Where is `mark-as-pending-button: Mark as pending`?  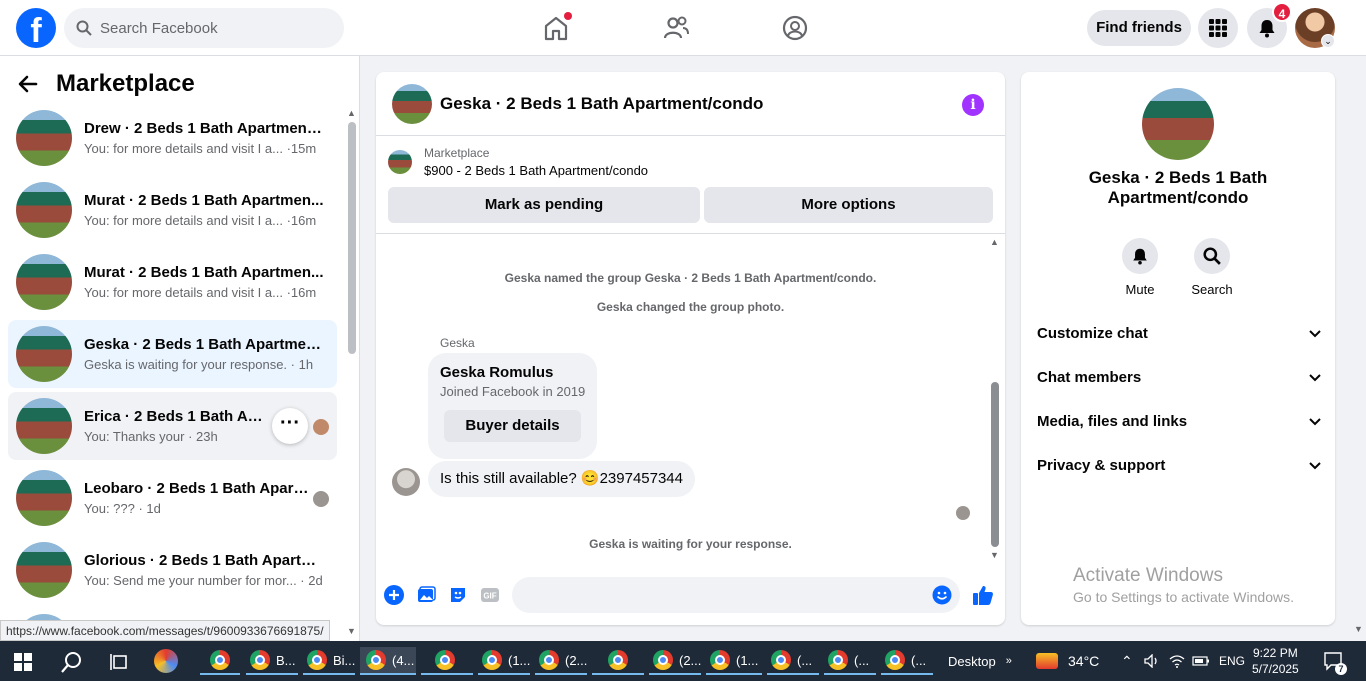 mark-as-pending-button: Mark as pending is located at coordinates (544, 205).